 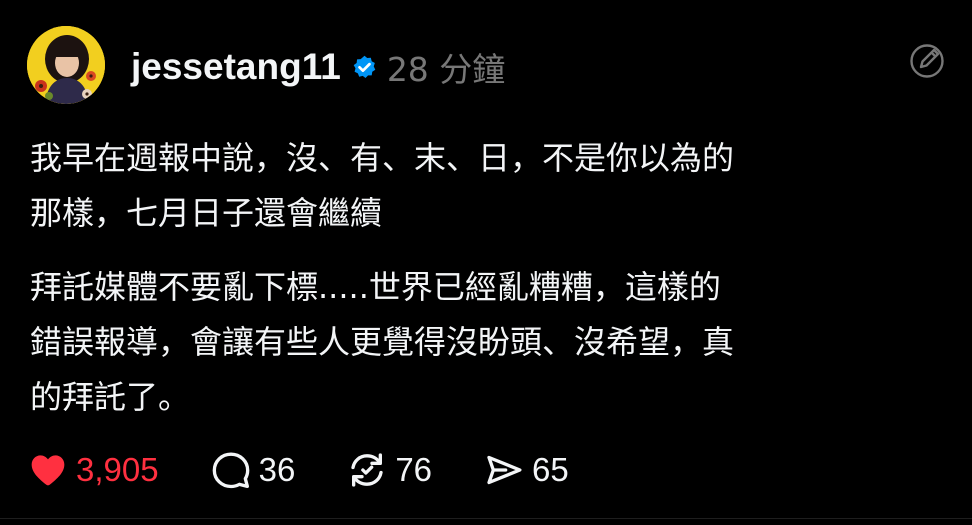 What do you see at coordinates (298, 470) in the screenshot?
I see `action-bar: 3,905 36 76 65` at bounding box center [298, 470].